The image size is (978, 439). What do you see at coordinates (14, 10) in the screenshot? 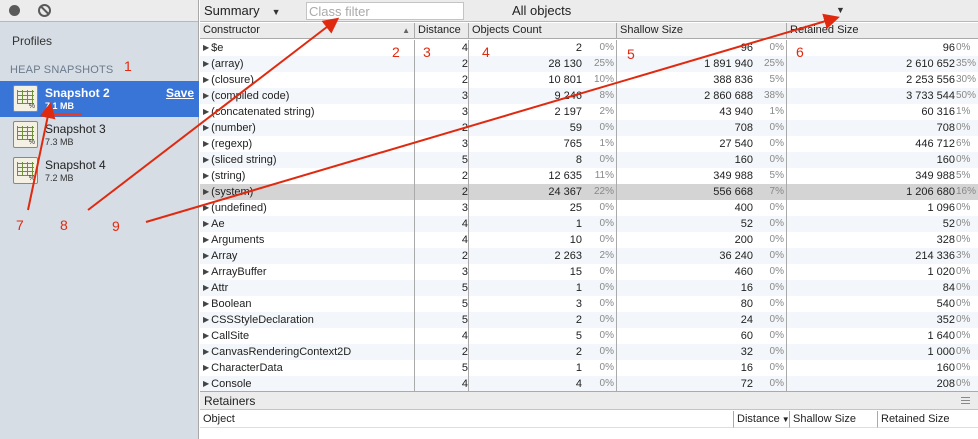
I see `record-icon` at bounding box center [14, 10].